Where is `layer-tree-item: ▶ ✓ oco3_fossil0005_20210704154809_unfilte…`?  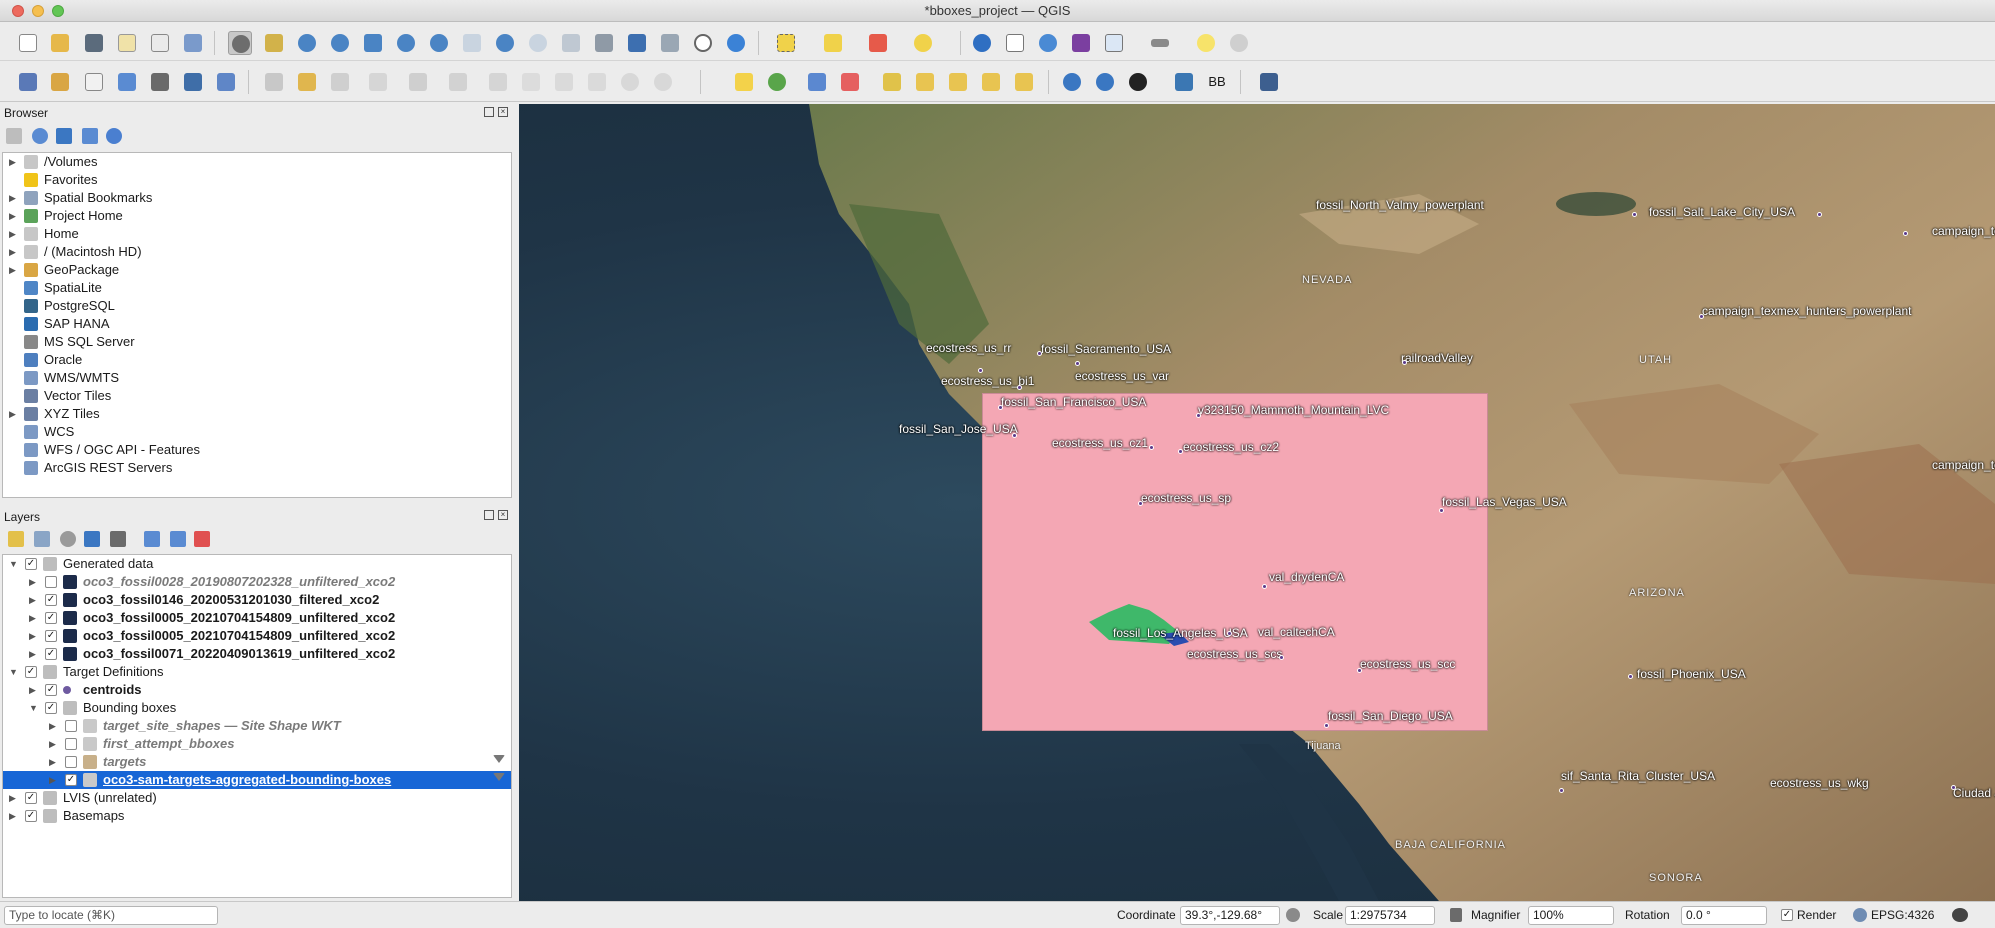
layer-tree-item: ▶ ✓ oco3_fossil0005_20210704154809_unfilte… is located at coordinates (257, 618).